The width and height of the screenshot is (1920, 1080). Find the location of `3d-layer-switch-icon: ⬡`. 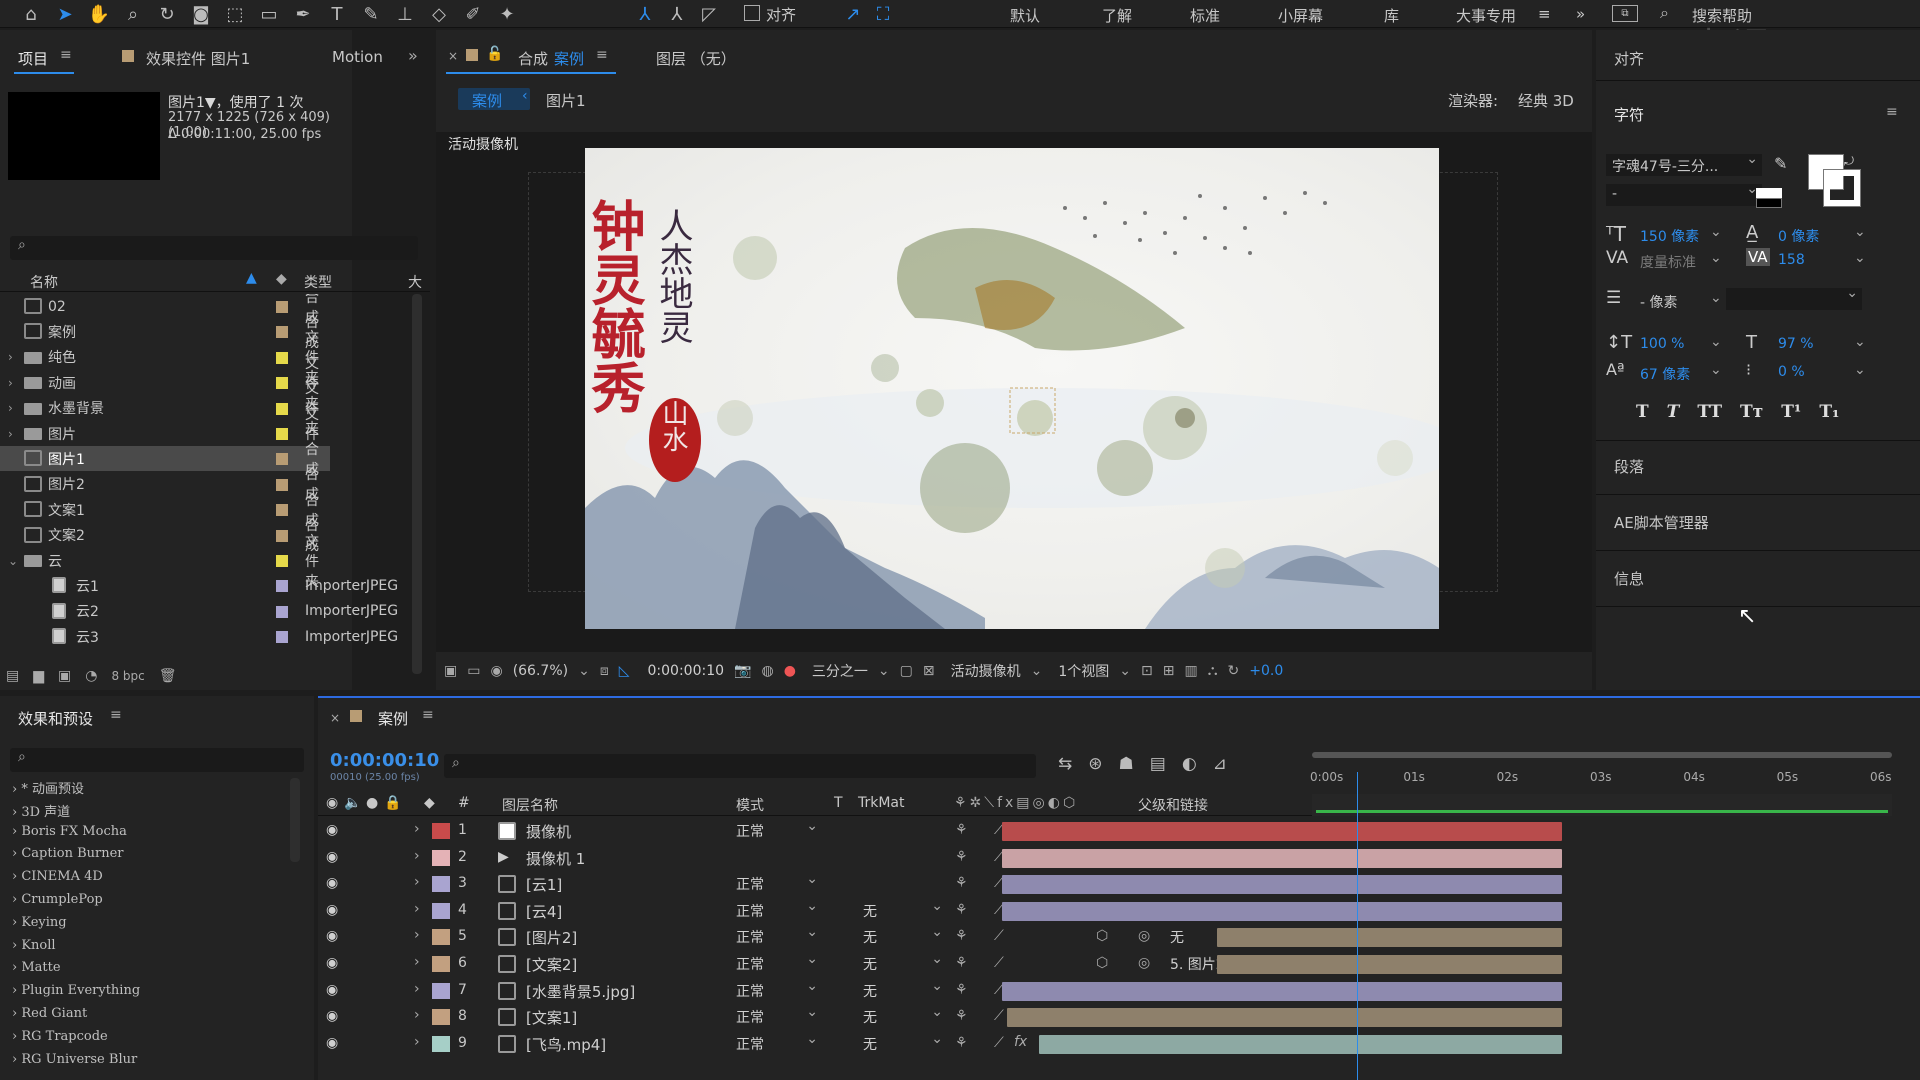

3d-layer-switch-icon: ⬡ is located at coordinates (1102, 936).